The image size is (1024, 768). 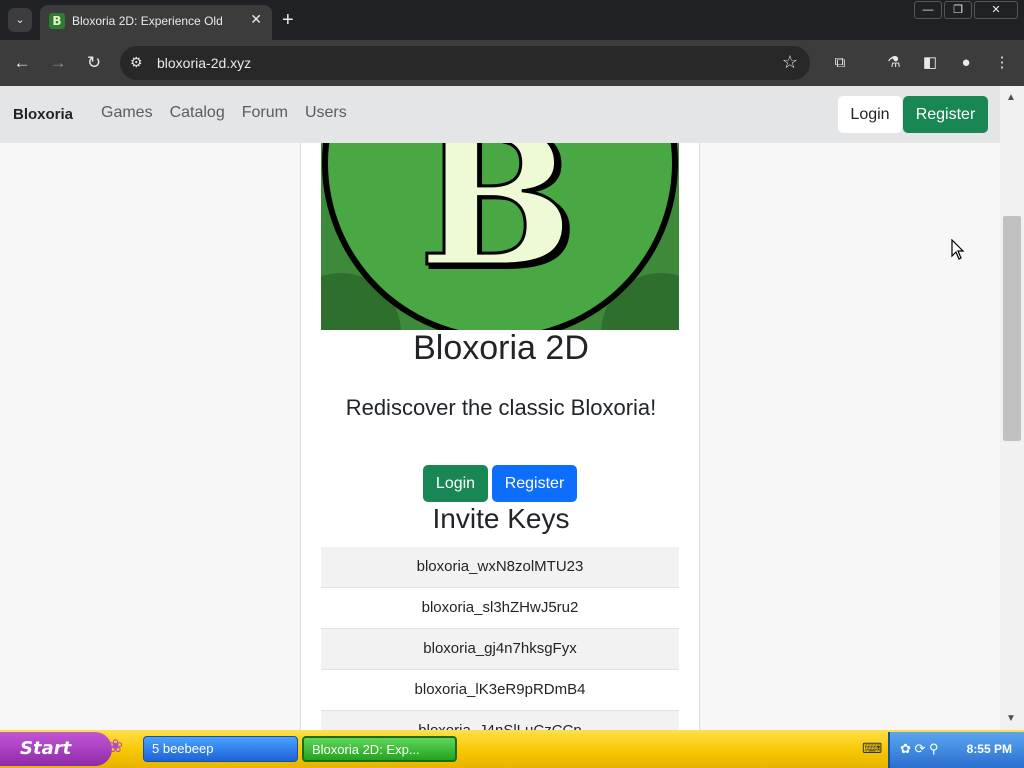 I want to click on scrollbar-thumb, so click(x=1012, y=328).